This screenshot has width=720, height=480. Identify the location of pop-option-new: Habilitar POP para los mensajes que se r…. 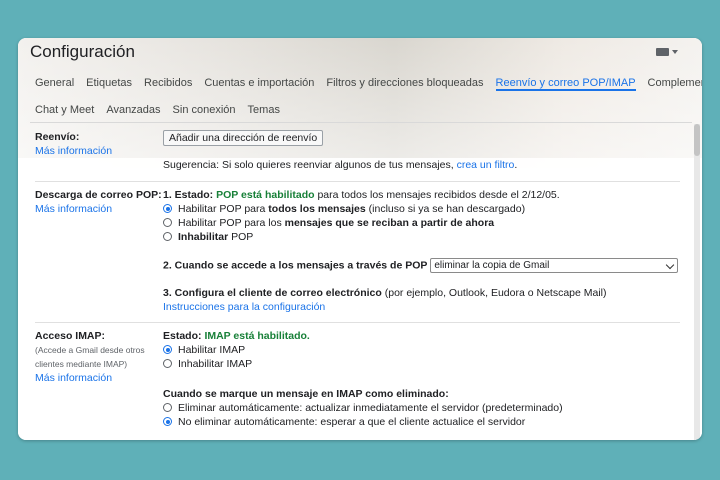
(421, 223).